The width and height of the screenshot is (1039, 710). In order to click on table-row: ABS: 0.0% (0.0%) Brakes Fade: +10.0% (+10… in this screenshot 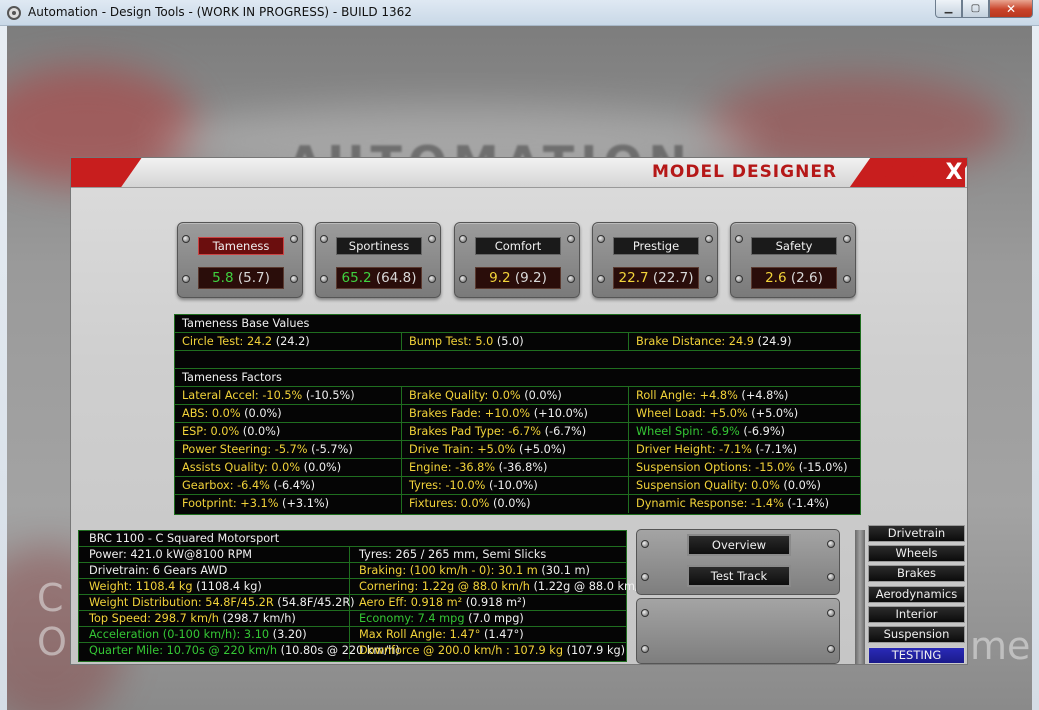, I will do `click(517, 414)`.